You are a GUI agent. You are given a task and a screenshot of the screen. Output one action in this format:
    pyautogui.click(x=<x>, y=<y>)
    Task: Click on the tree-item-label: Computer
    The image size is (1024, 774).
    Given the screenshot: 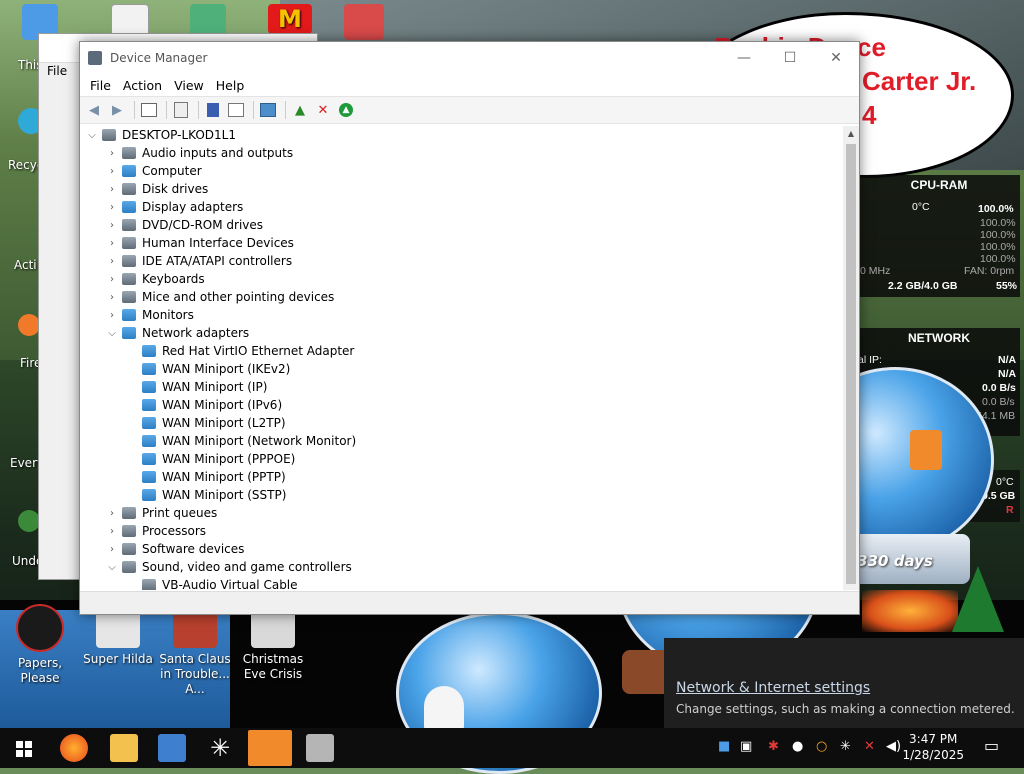 What is the action you would take?
    pyautogui.click(x=172, y=171)
    